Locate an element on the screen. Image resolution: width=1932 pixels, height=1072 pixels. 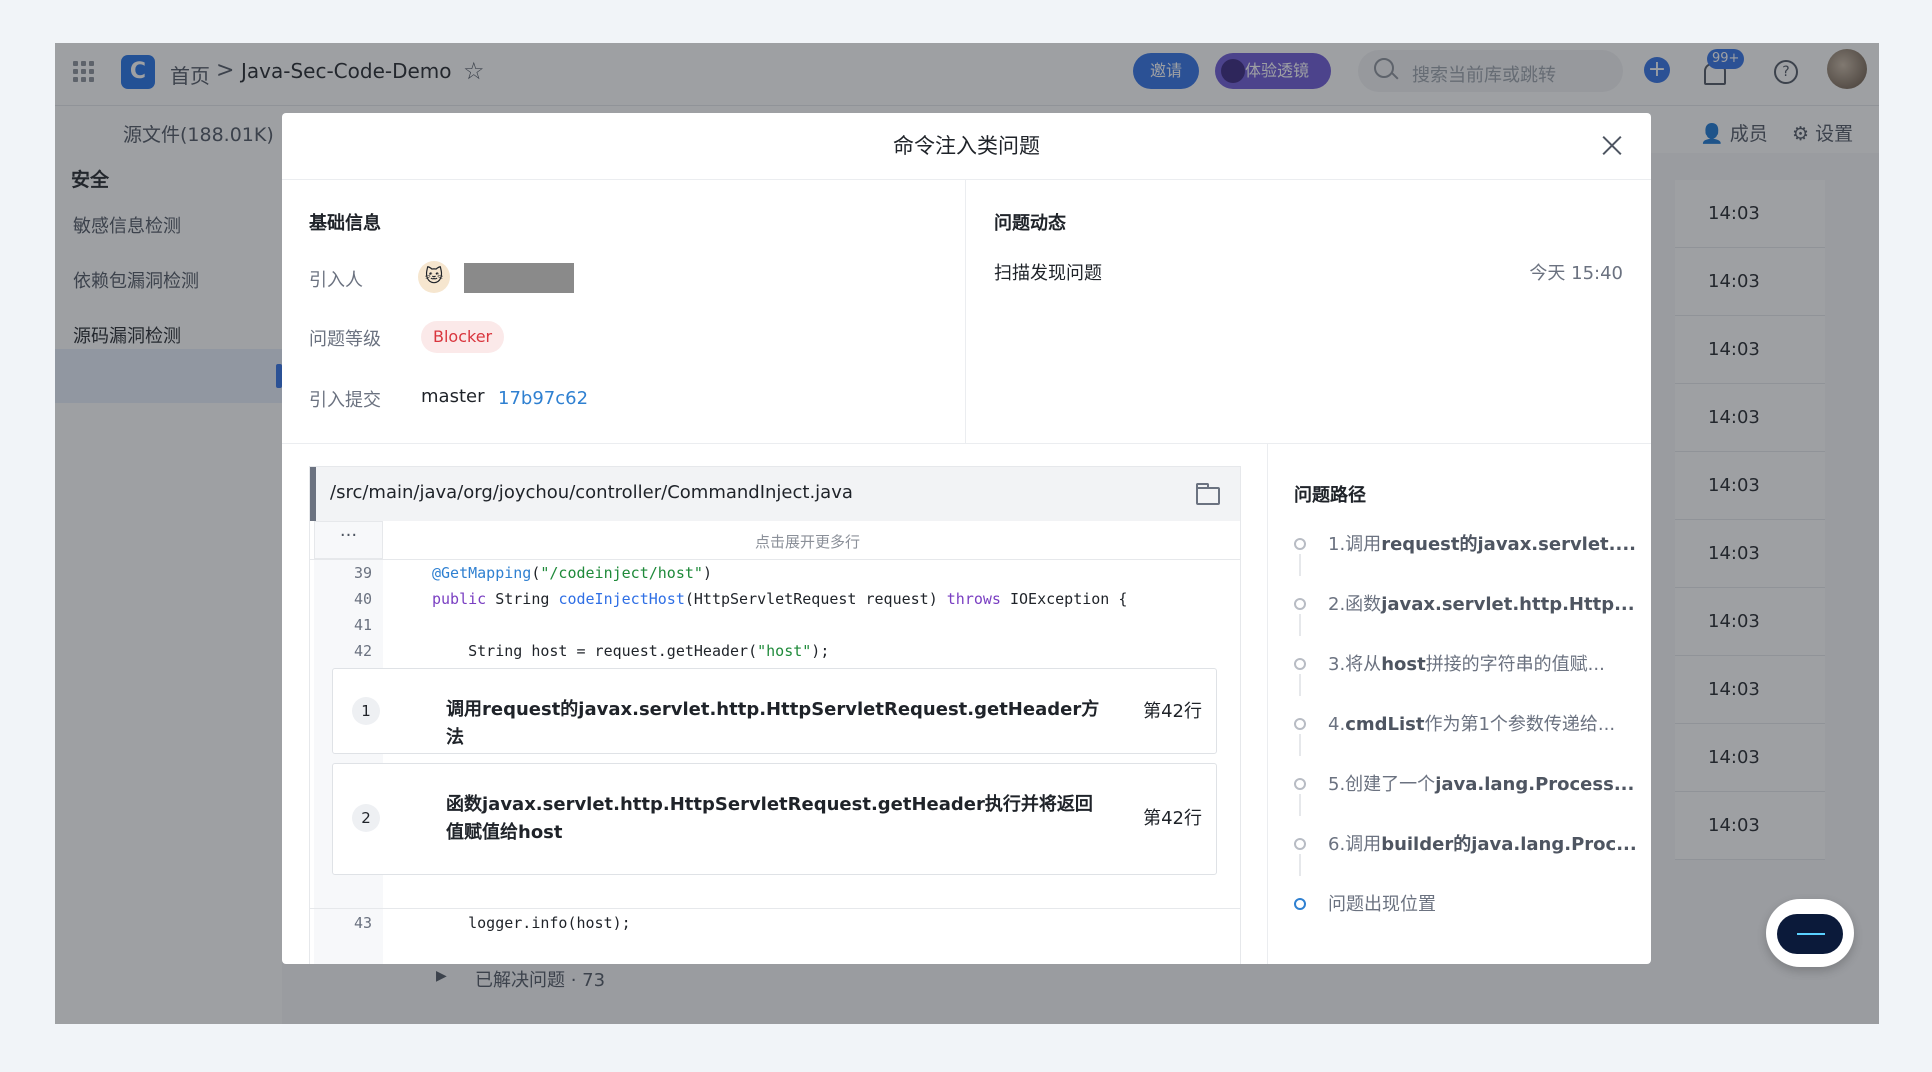
path-step-prefix: 6.调用 is located at coordinates (1355, 844).